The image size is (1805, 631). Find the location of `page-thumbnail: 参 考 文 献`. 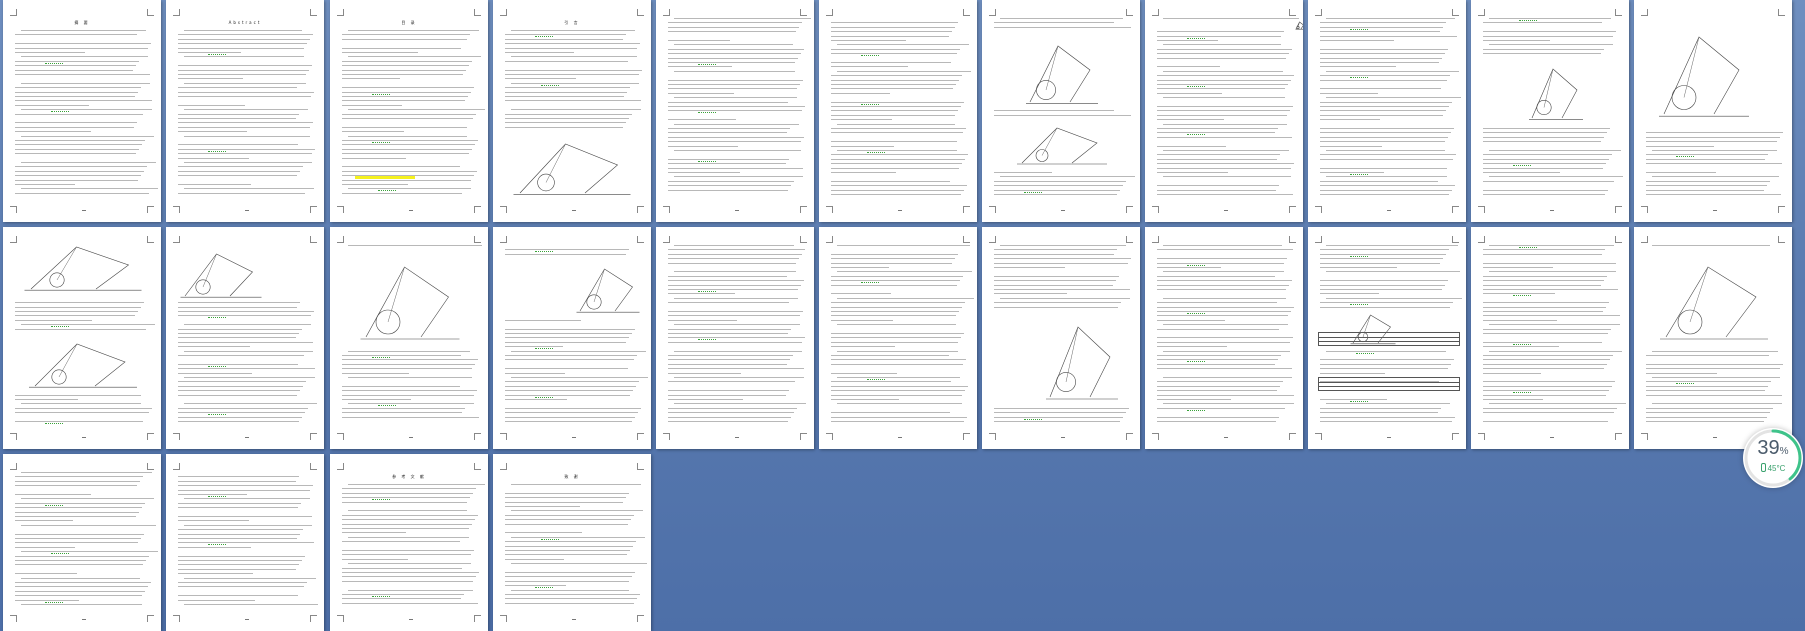

page-thumbnail: 参 考 文 献 is located at coordinates (409, 542).